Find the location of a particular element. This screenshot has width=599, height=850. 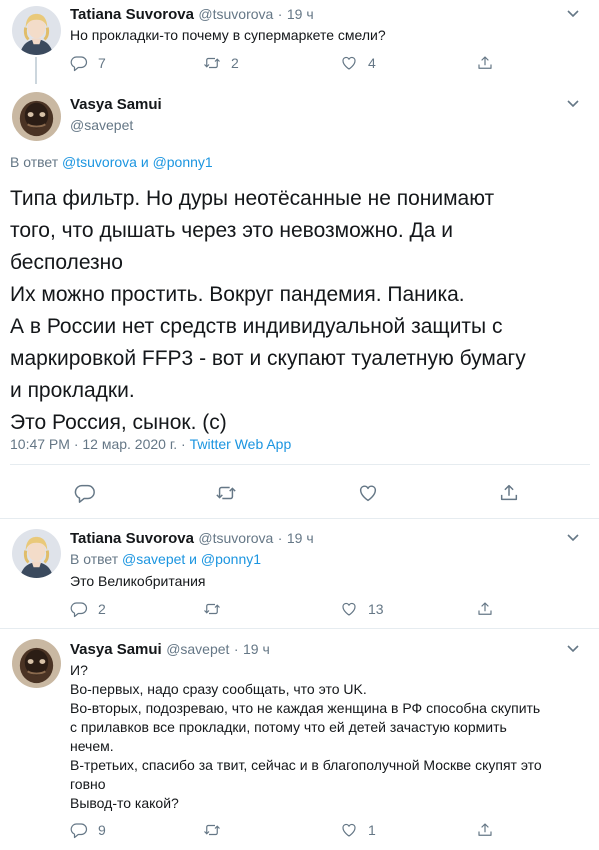

tweet-line: и прокладки. is located at coordinates (72, 390).